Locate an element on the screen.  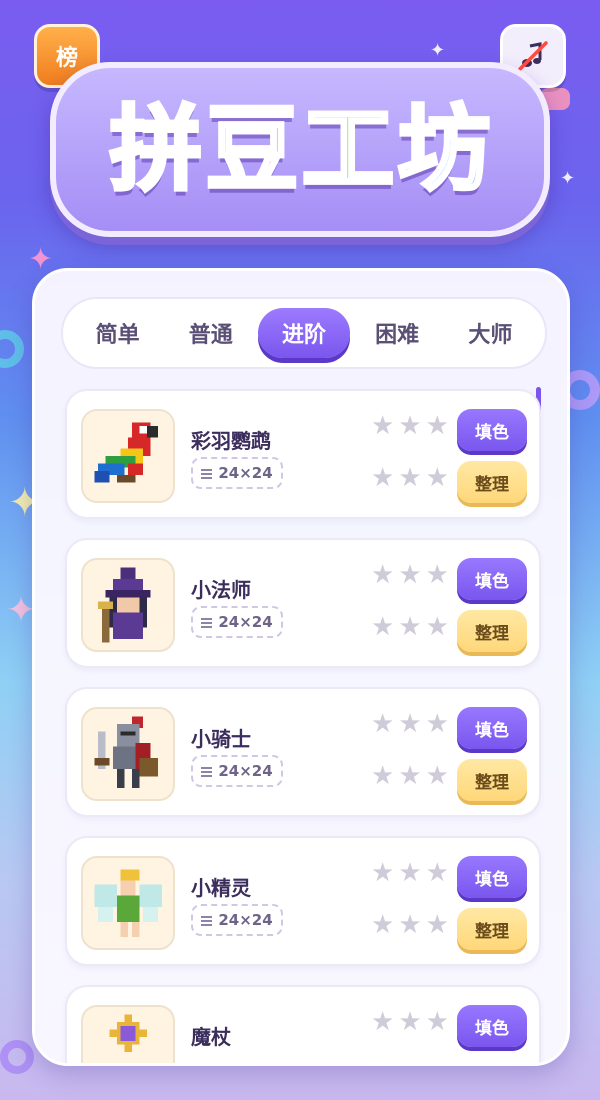
level-name: 魔杖 is located at coordinates (211, 1037).